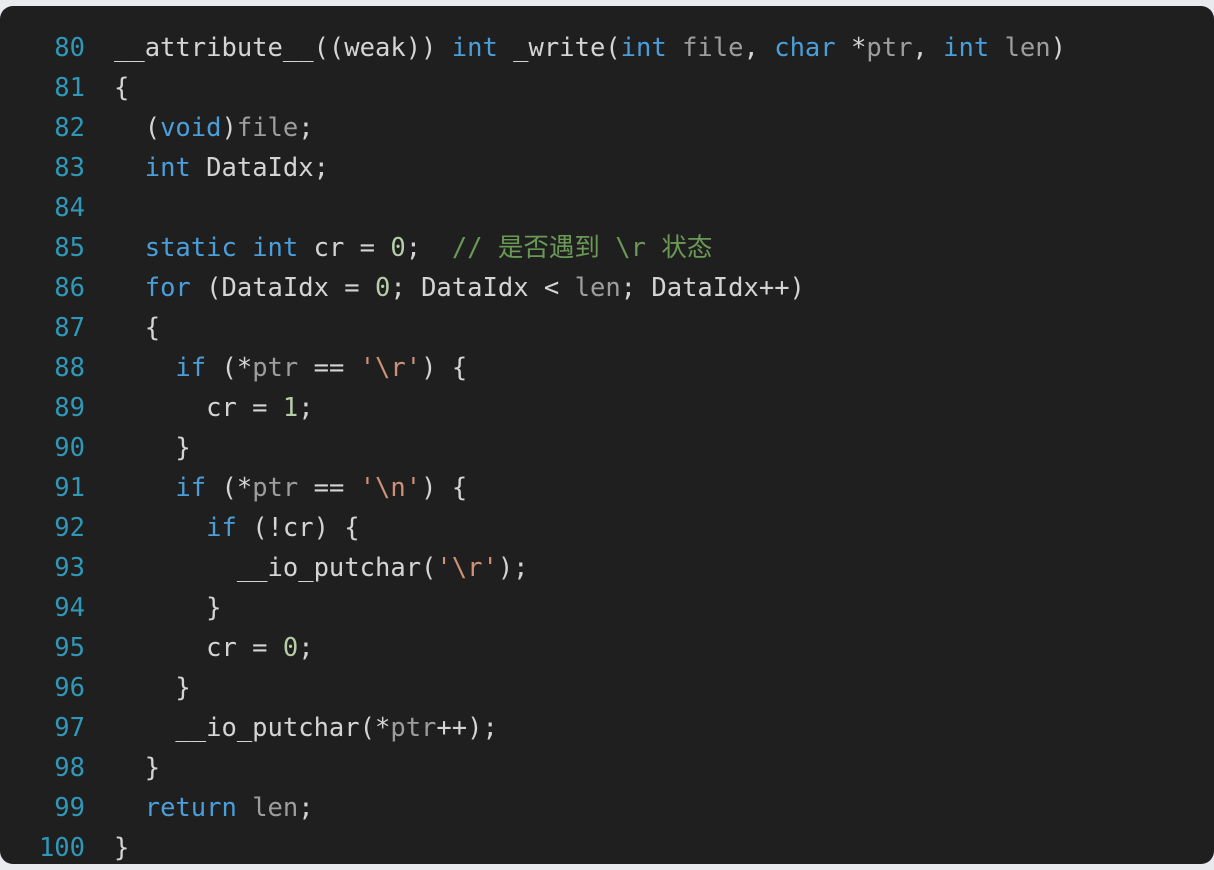 Image resolution: width=1214 pixels, height=870 pixels. What do you see at coordinates (69, 528) in the screenshot?
I see `line-number: 92` at bounding box center [69, 528].